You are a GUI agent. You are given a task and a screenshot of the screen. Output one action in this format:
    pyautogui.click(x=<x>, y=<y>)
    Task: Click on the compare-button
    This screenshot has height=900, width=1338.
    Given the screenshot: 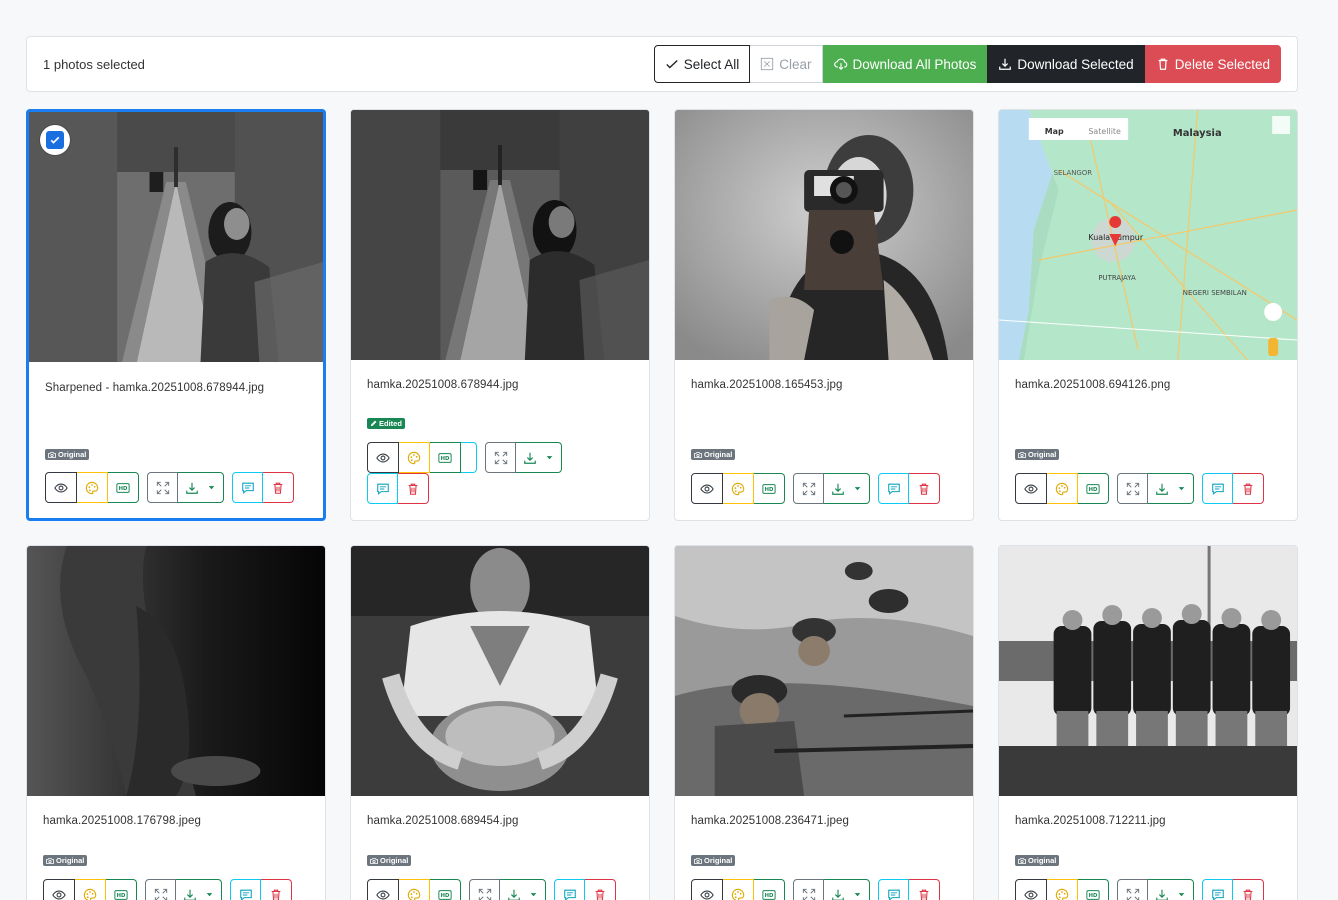 What is the action you would take?
    pyautogui.click(x=469, y=457)
    